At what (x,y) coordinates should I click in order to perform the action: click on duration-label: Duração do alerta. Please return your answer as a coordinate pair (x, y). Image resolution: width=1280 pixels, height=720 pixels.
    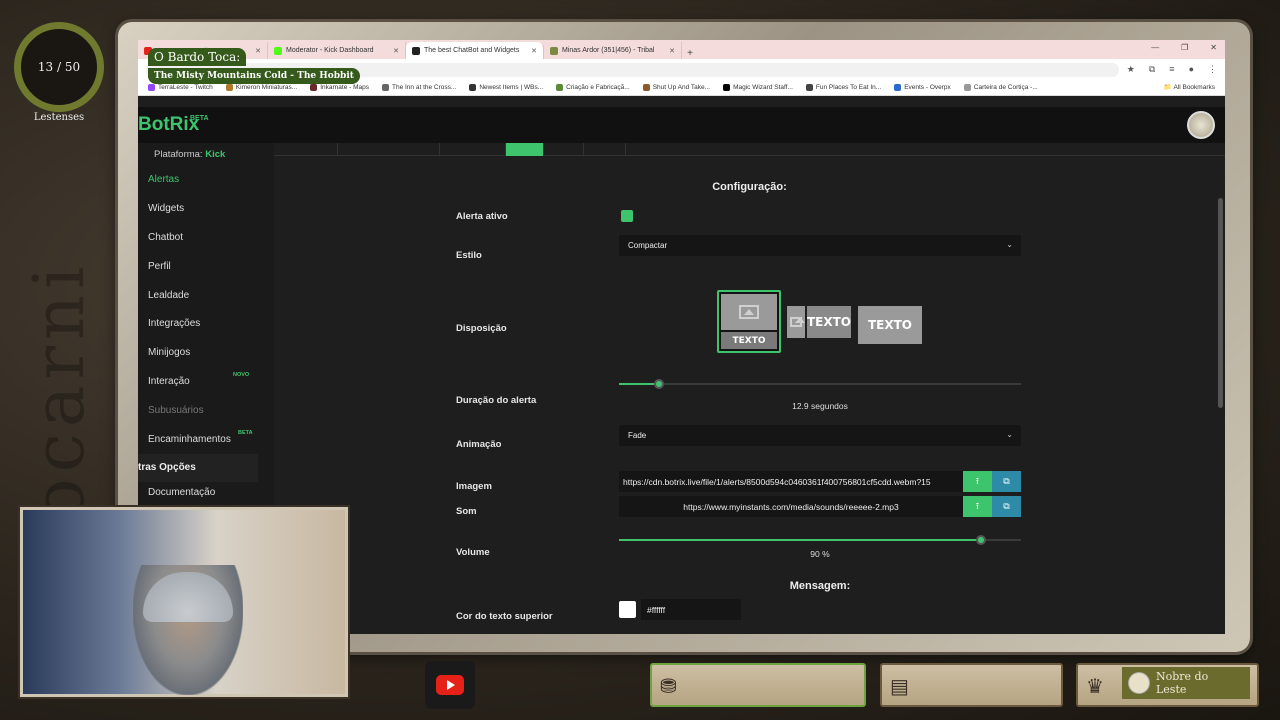
    Looking at the image, I should click on (496, 400).